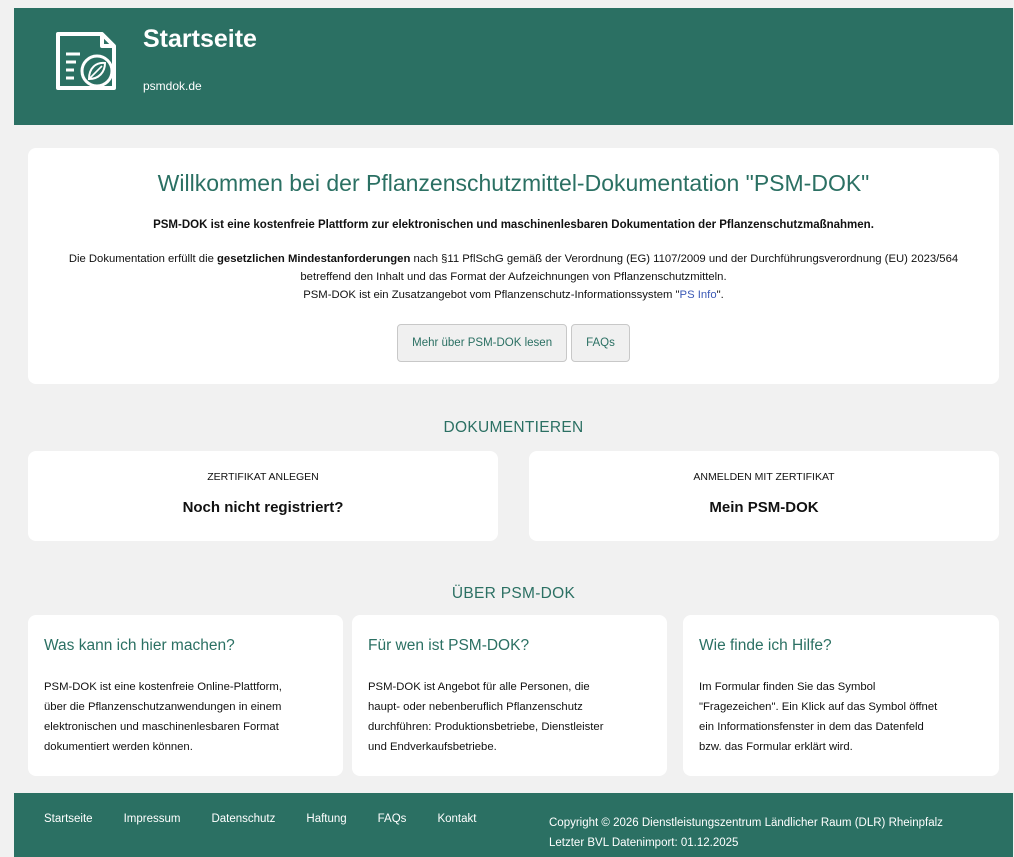 Image resolution: width=1014 pixels, height=857 pixels. I want to click on footer-link-faqs: FAQs, so click(392, 819).